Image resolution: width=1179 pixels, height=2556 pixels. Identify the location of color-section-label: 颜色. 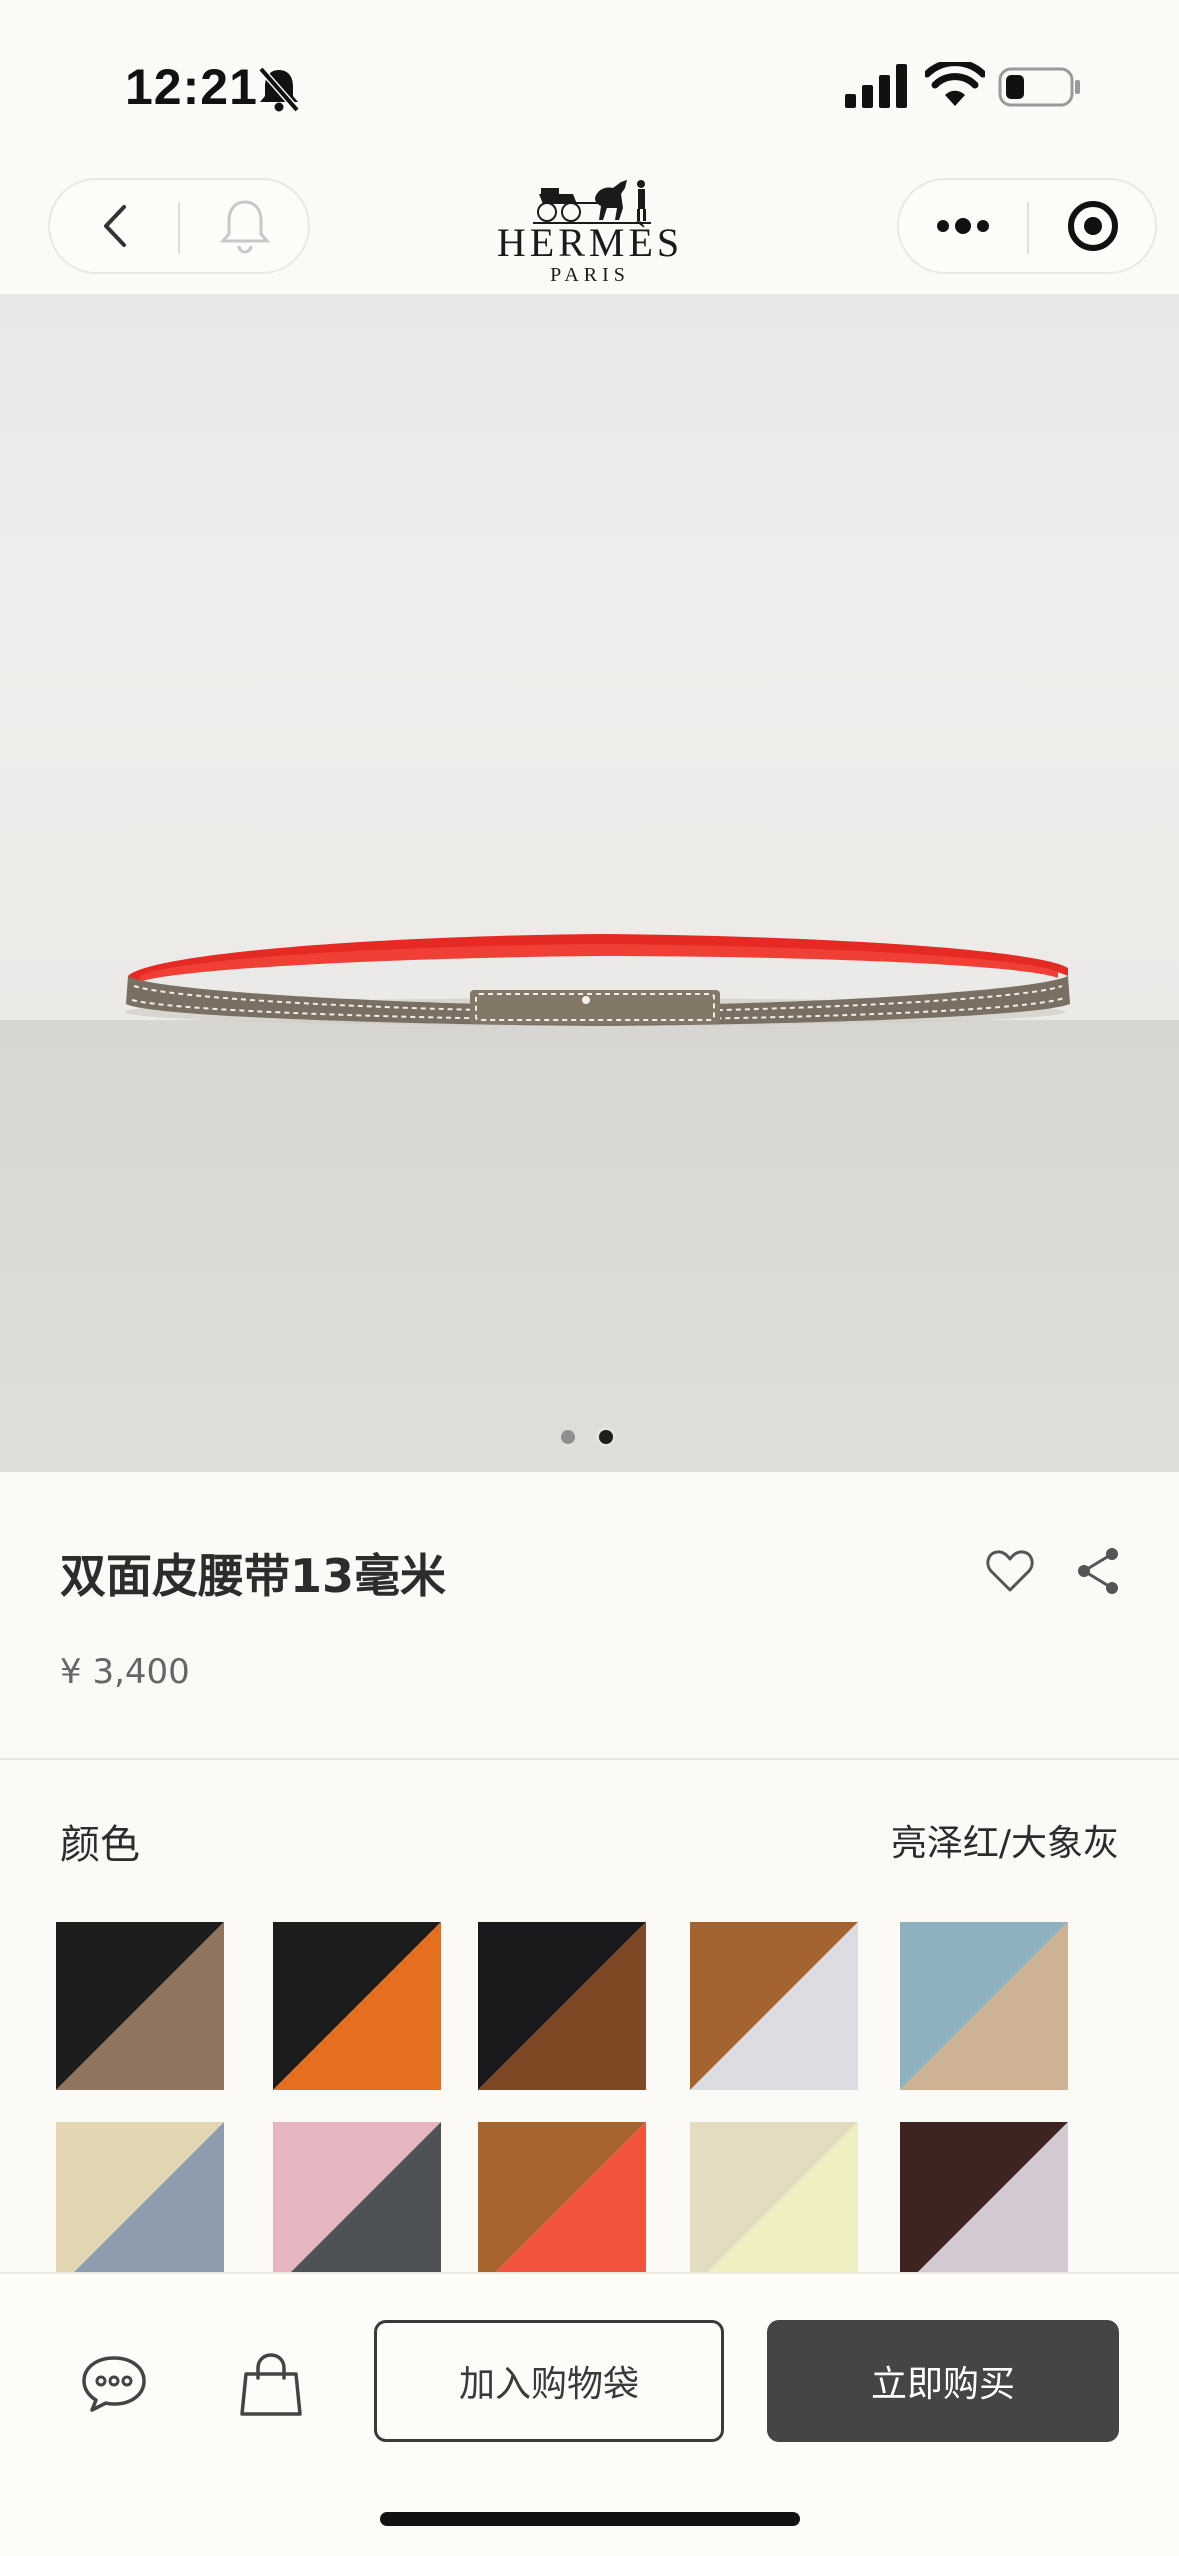
(100, 1845).